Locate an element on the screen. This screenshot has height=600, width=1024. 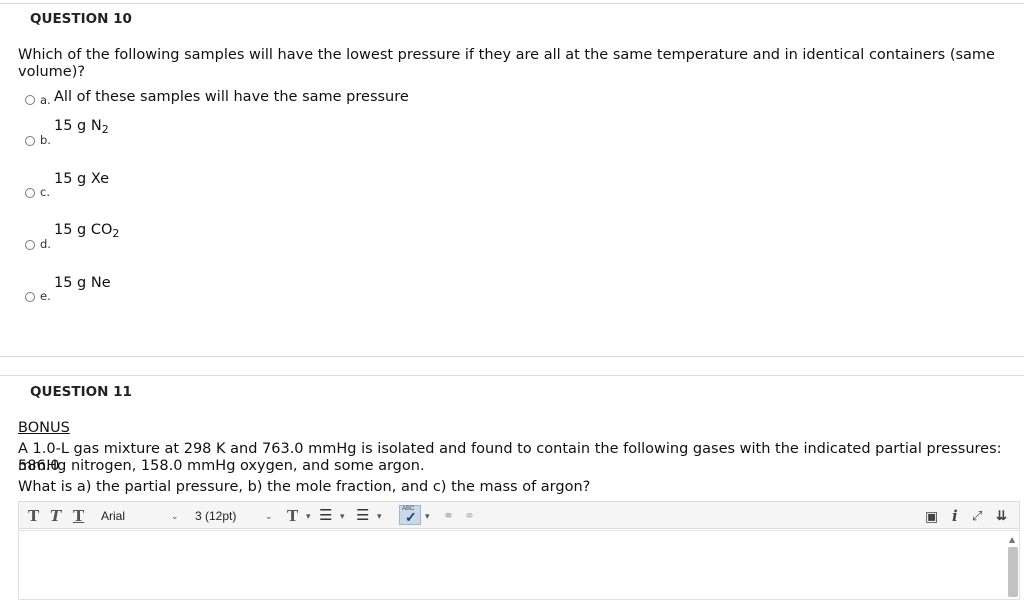
spellcheck-caret-icon: ▾ is located at coordinates (427, 516).